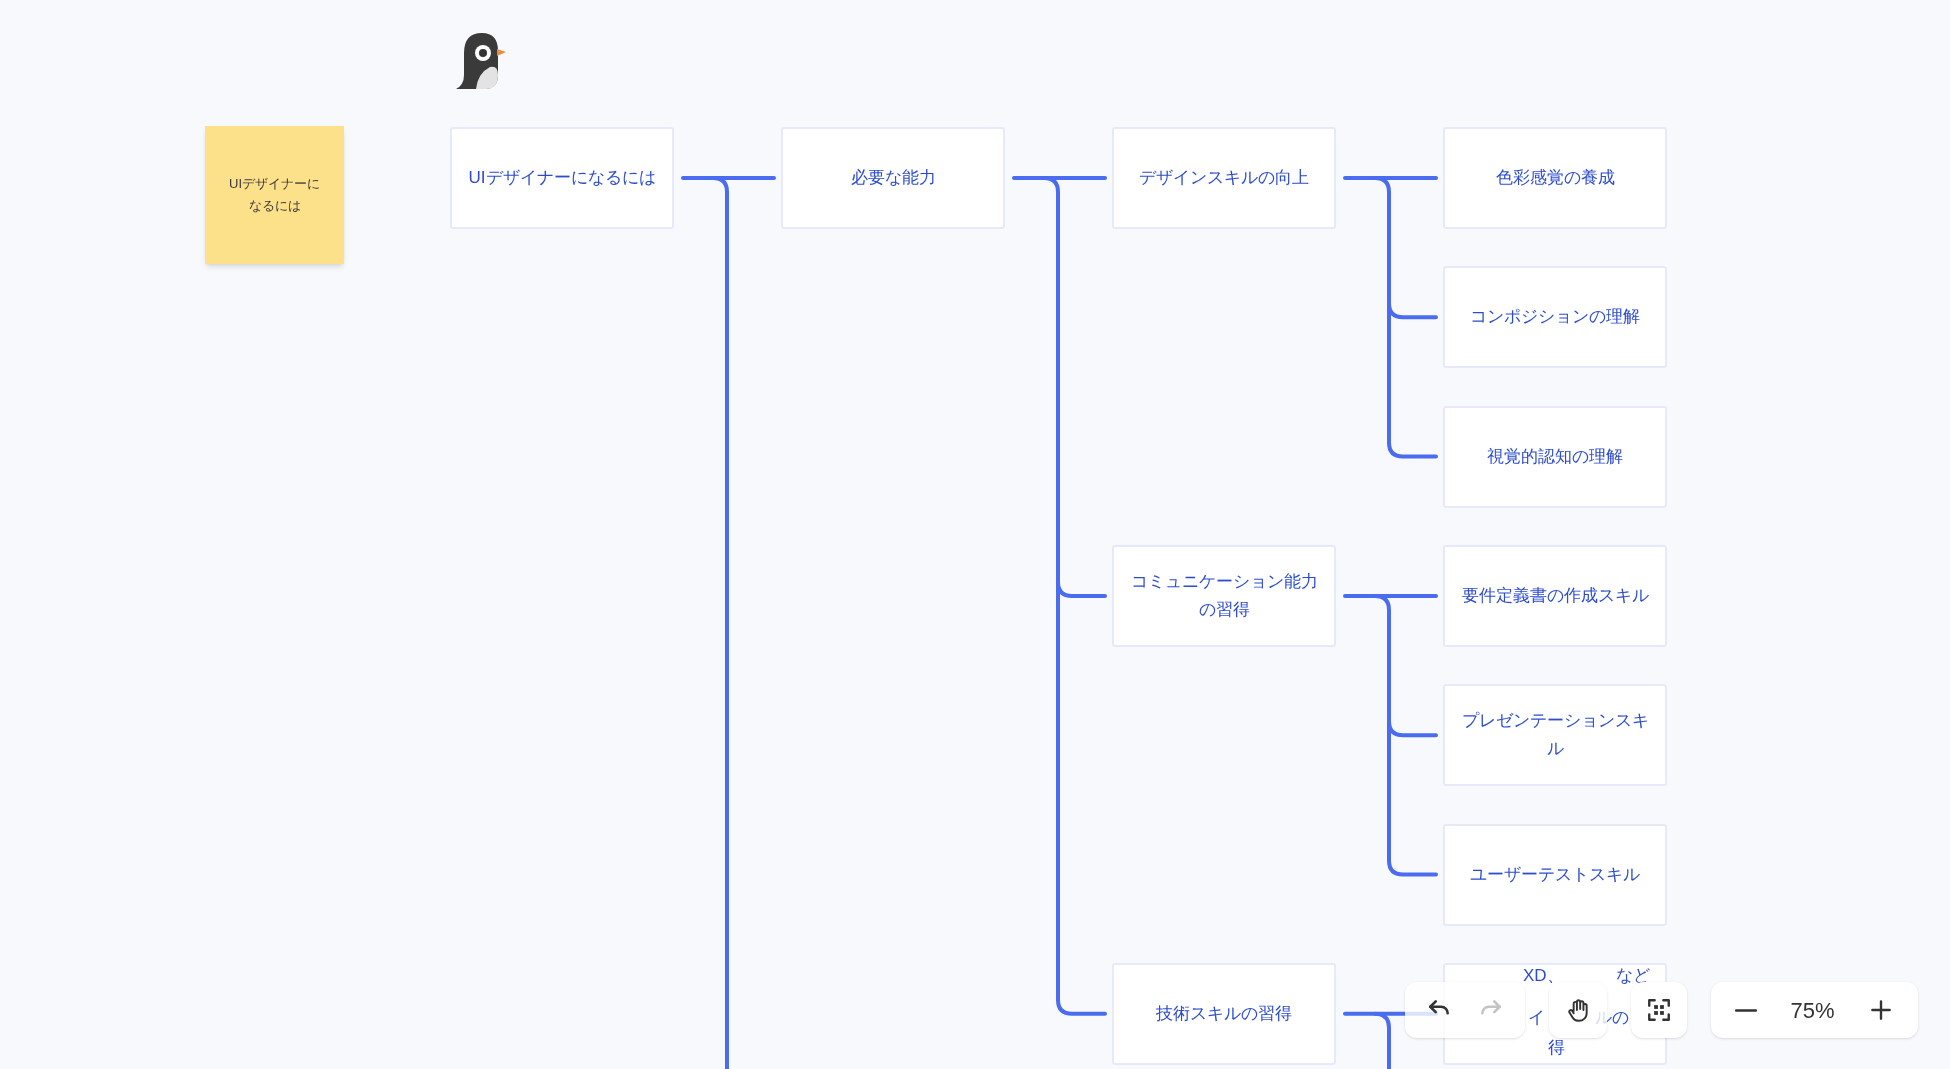 This screenshot has height=1069, width=1950. Describe the element at coordinates (1543, 975) in the screenshot. I see `node-text-fragment: XD、` at that location.